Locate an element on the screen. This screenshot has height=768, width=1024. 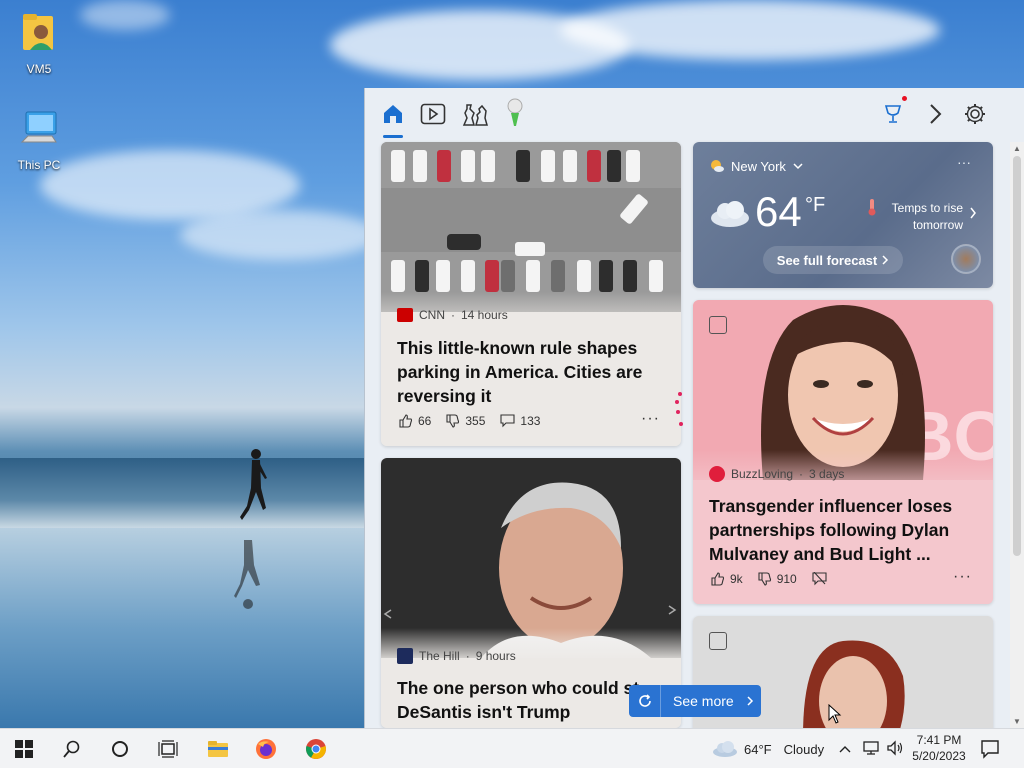
see-full-forecast-button: See full forecast is located at coordinates (833, 260).